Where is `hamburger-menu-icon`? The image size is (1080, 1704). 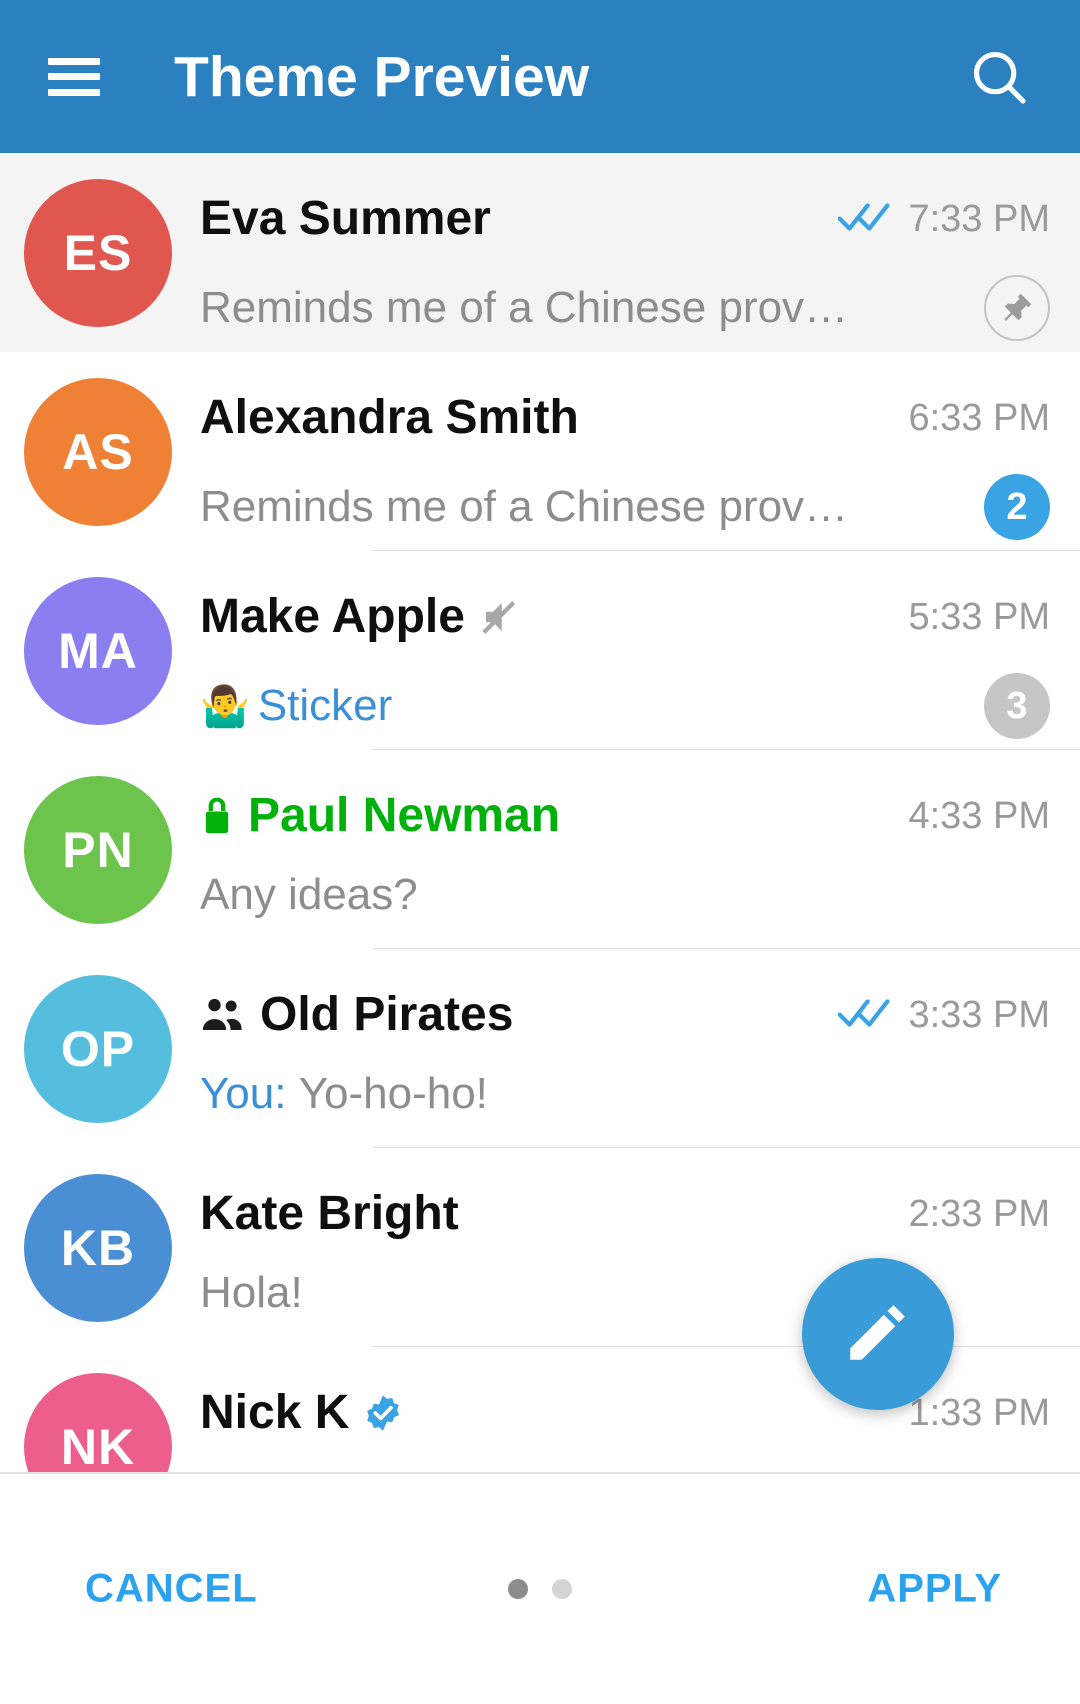
hamburger-menu-icon is located at coordinates (74, 76).